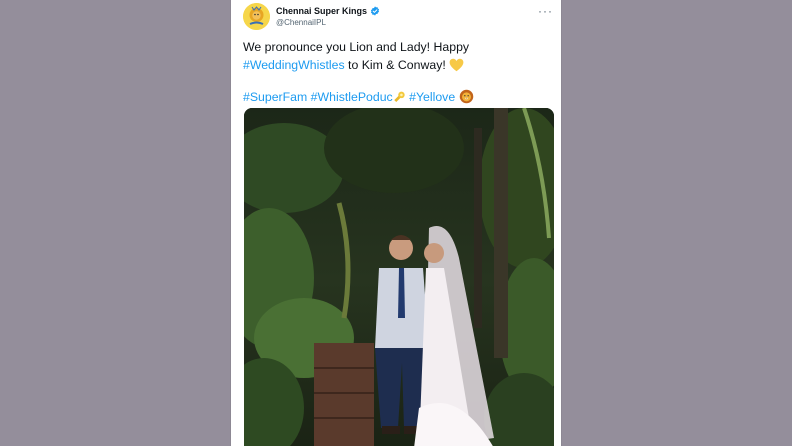  What do you see at coordinates (301, 22) in the screenshot?
I see `author-handle: @ChennaiIPL` at bounding box center [301, 22].